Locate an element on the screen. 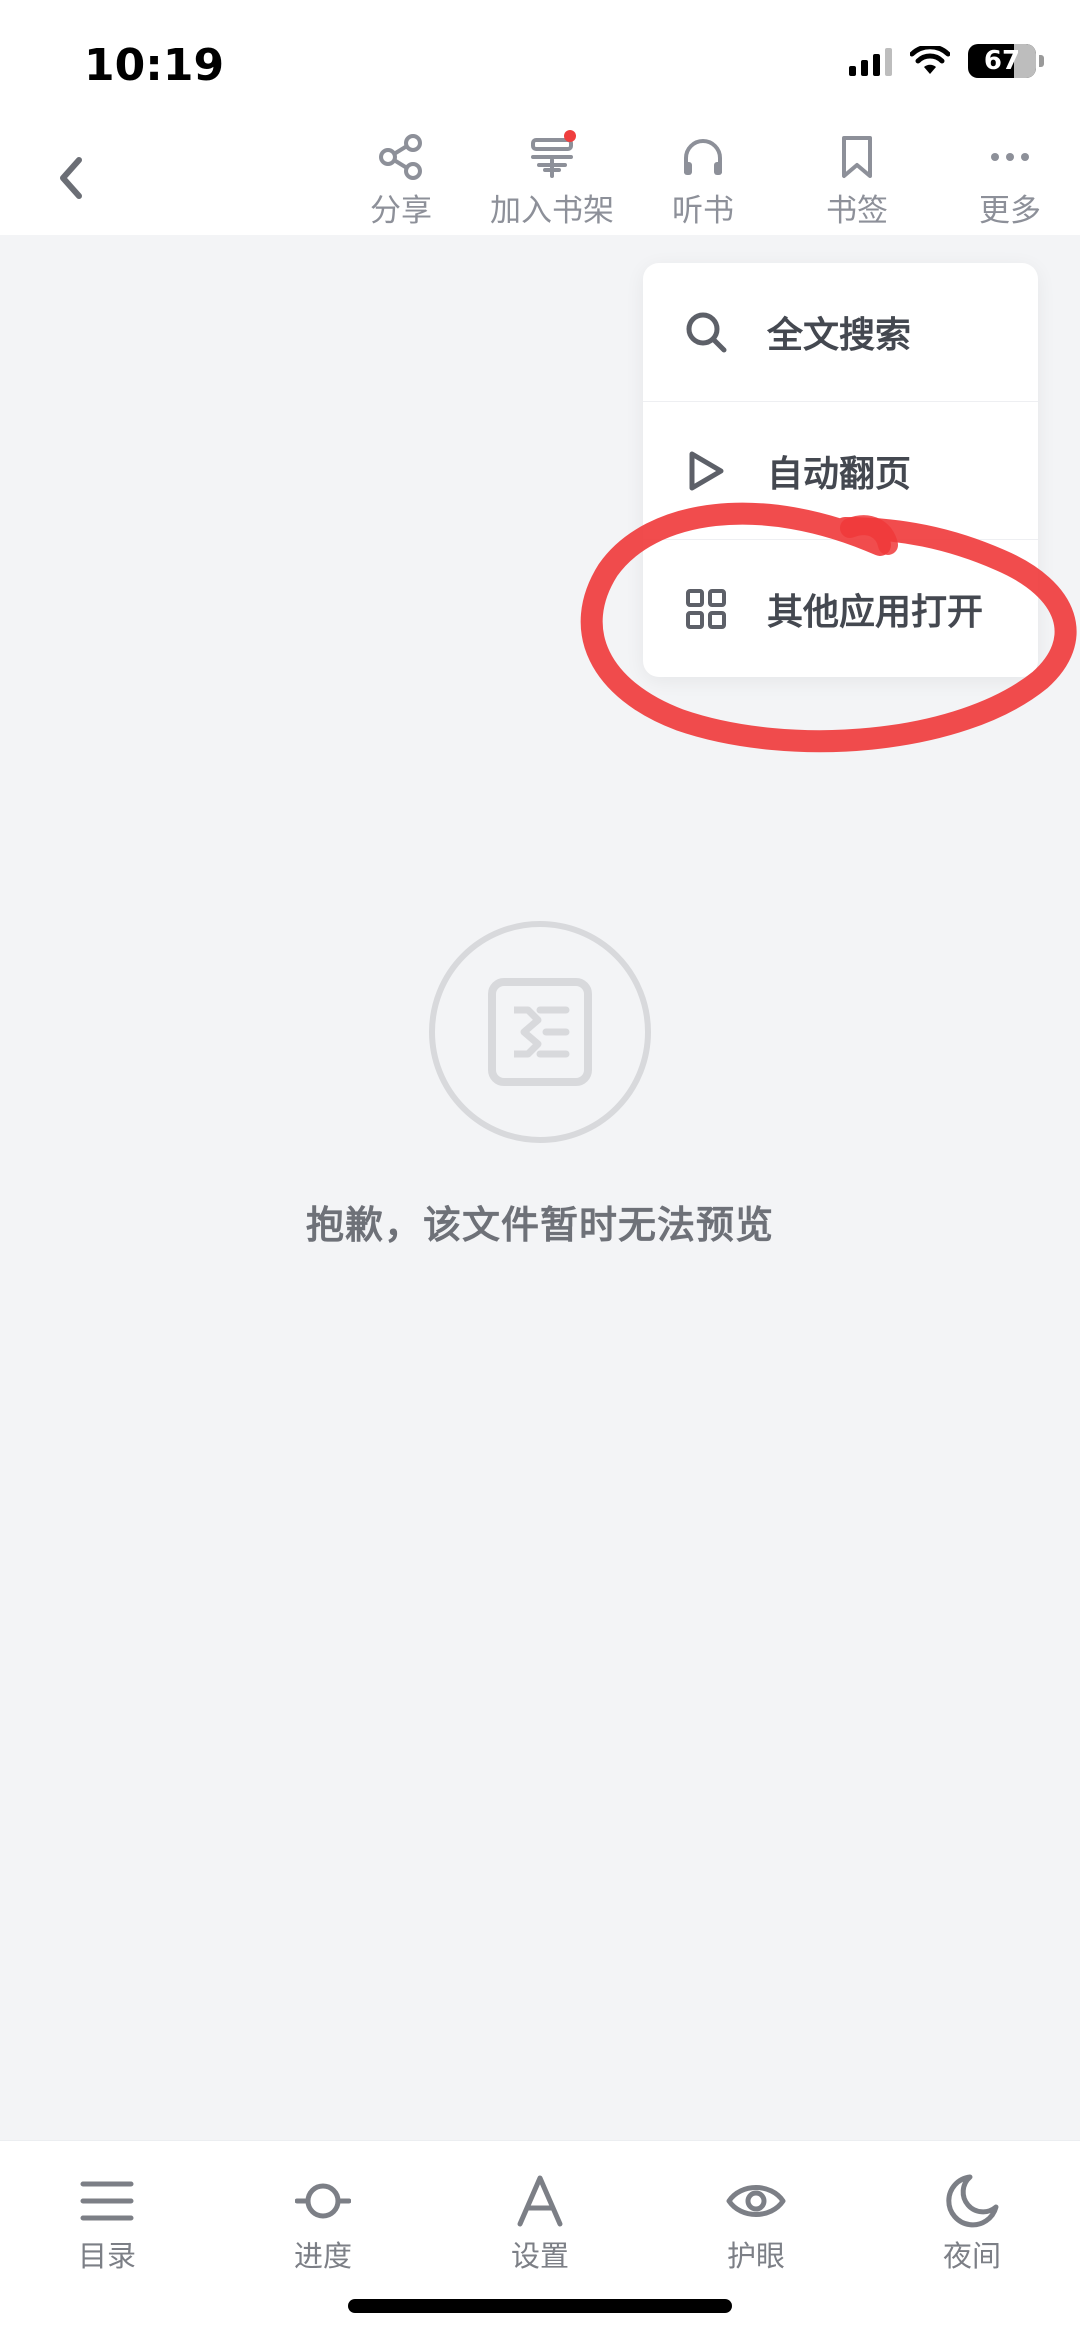  document-icon is located at coordinates (540, 1032).